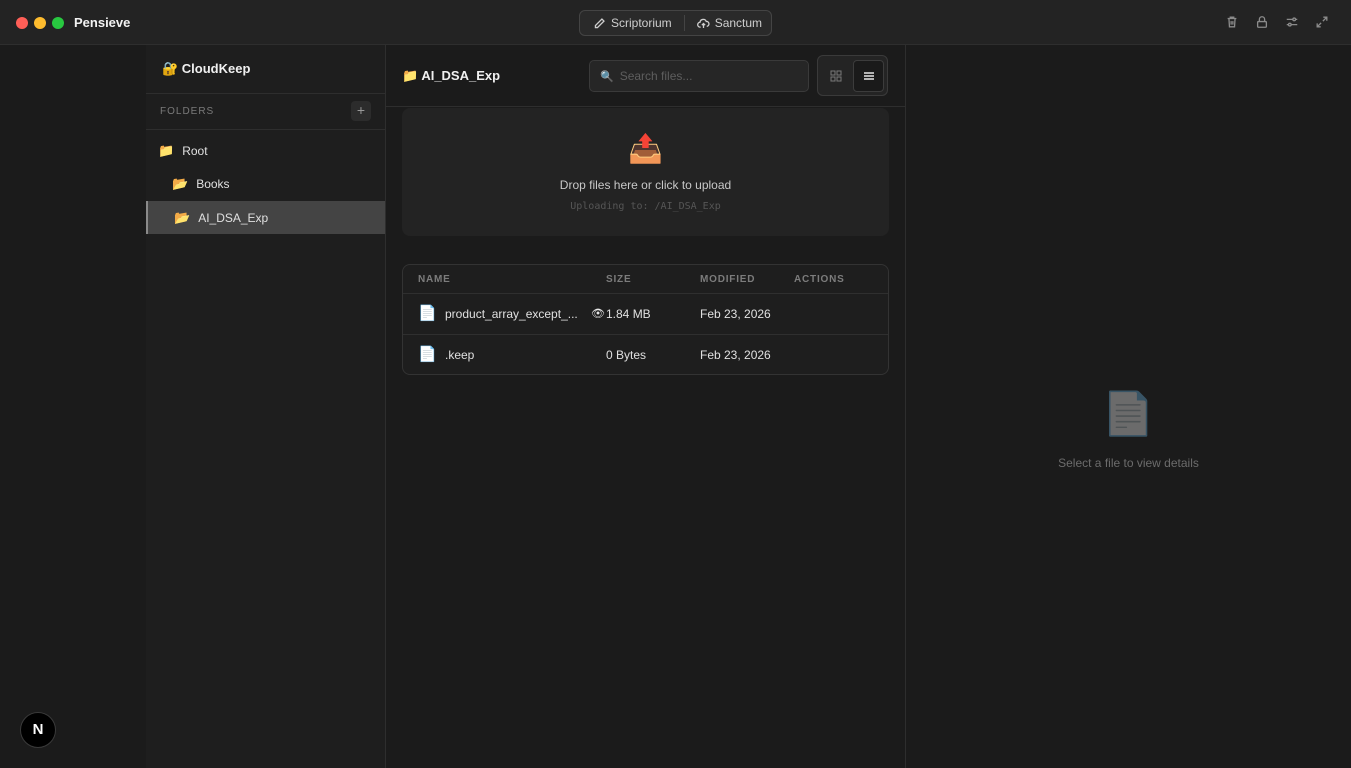 This screenshot has height=768, width=1351. Describe the element at coordinates (645, 185) in the screenshot. I see `dropzone-text: Drop files here or click to upload` at that location.